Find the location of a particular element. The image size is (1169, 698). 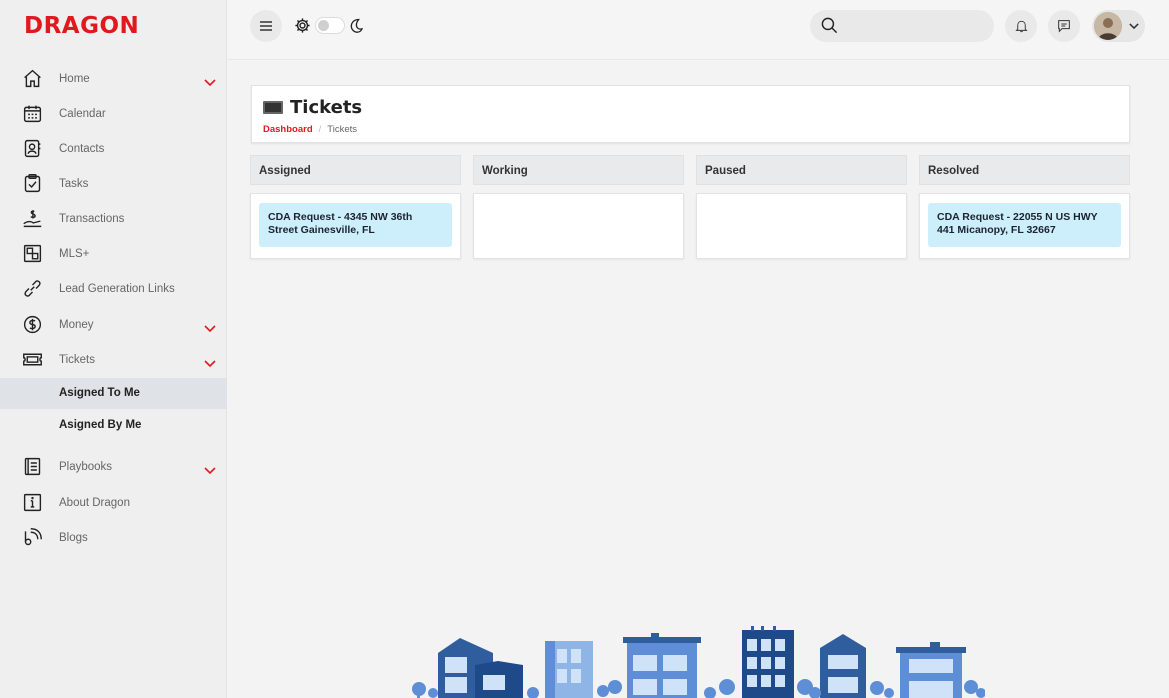

profile-menu is located at coordinates (1118, 26).